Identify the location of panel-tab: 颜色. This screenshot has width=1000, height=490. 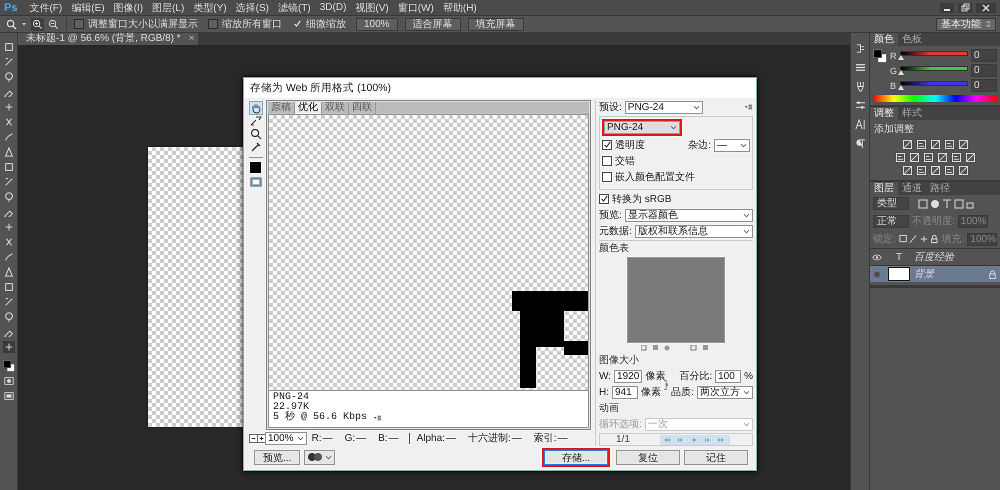
(884, 39).